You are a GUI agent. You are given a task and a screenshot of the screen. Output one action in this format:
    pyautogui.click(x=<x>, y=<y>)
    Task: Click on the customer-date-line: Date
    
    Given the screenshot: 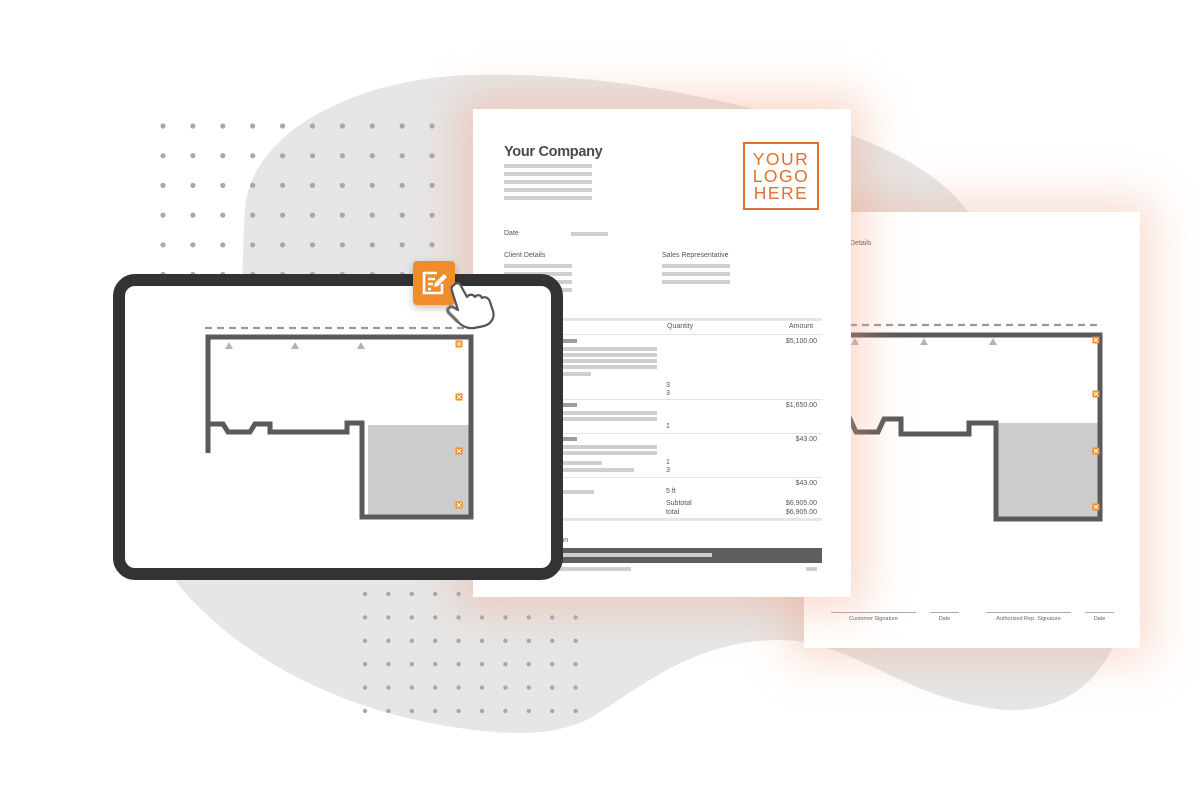 What is the action you would take?
    pyautogui.click(x=944, y=617)
    